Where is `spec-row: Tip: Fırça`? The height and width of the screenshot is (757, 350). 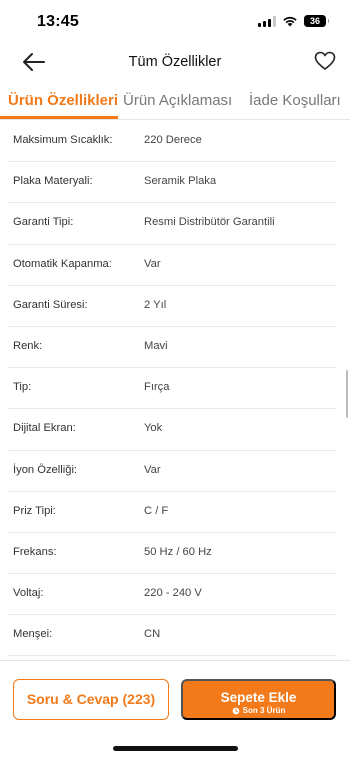
spec-row: Tip: Fırça is located at coordinates (175, 389).